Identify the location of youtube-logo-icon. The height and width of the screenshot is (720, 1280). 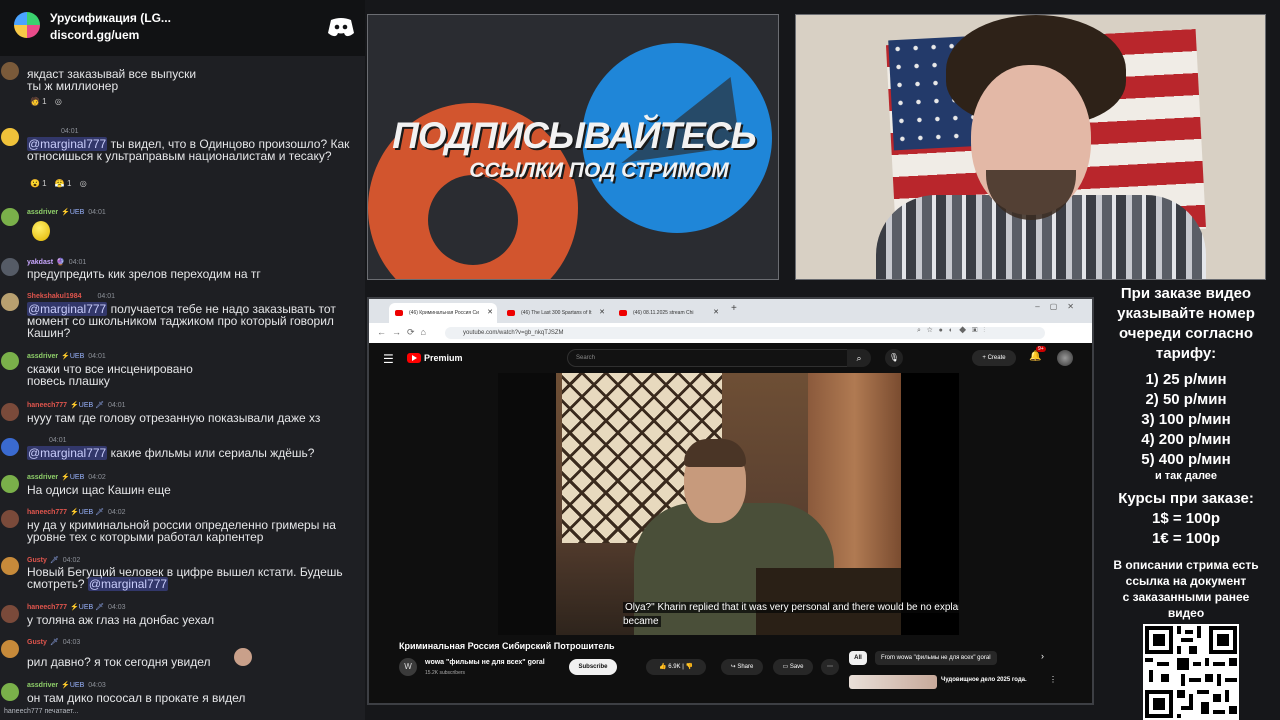
(414, 358).